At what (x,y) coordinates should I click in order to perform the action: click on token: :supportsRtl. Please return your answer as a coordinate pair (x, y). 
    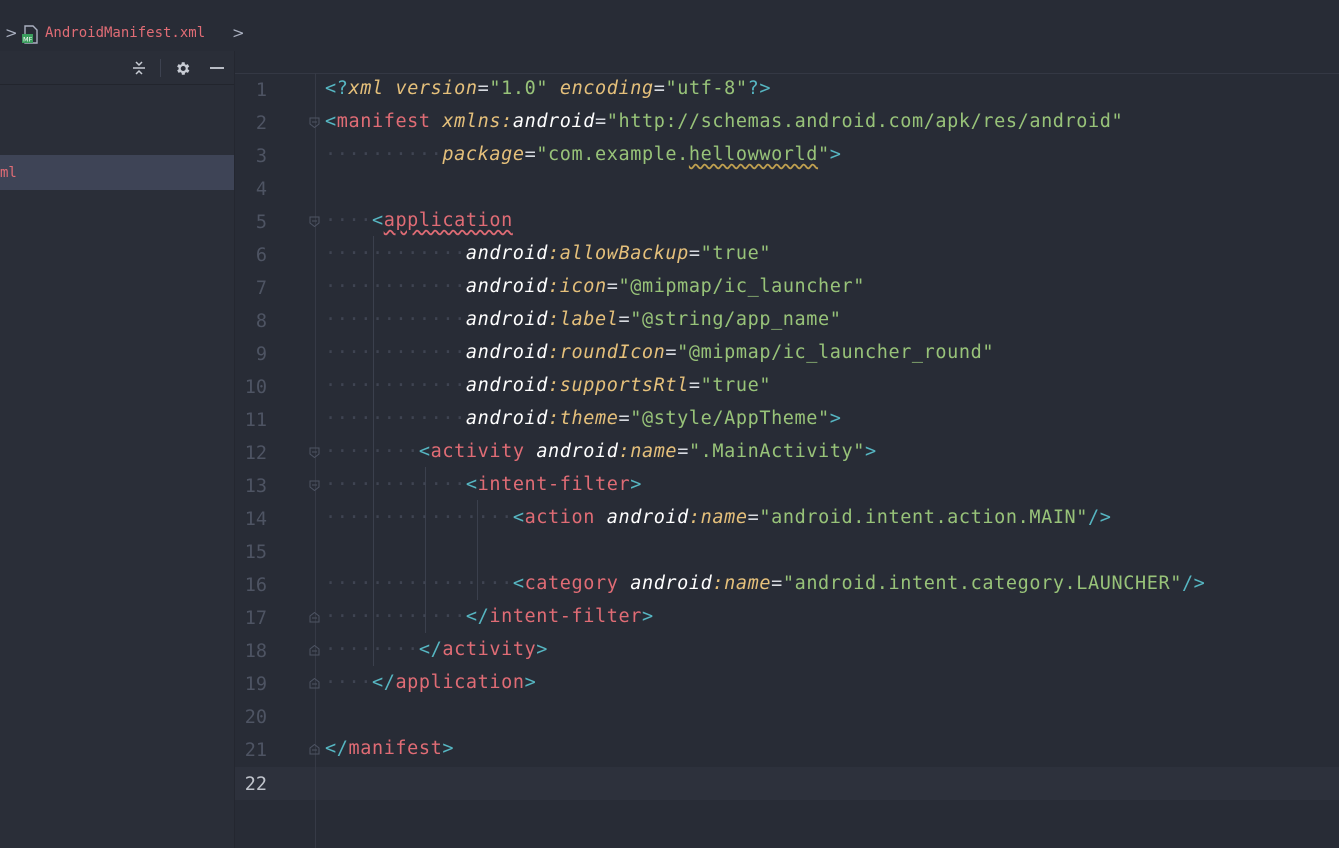
    Looking at the image, I should click on (618, 385).